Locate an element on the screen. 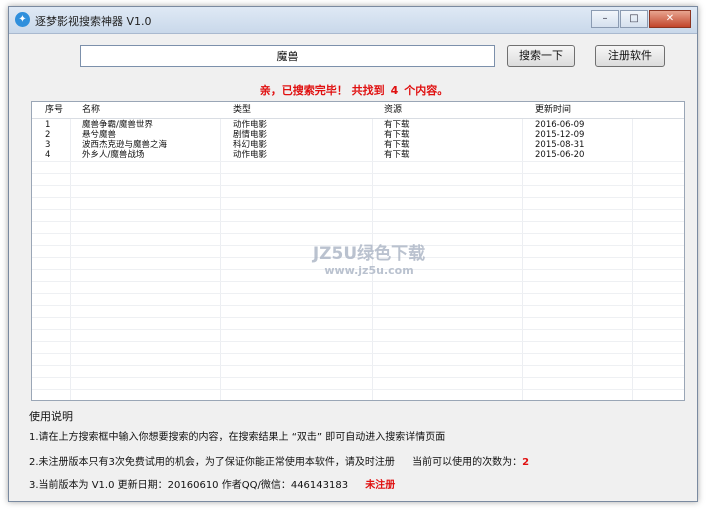  row-name: 外乡人/魔兽战场 is located at coordinates (113, 155).